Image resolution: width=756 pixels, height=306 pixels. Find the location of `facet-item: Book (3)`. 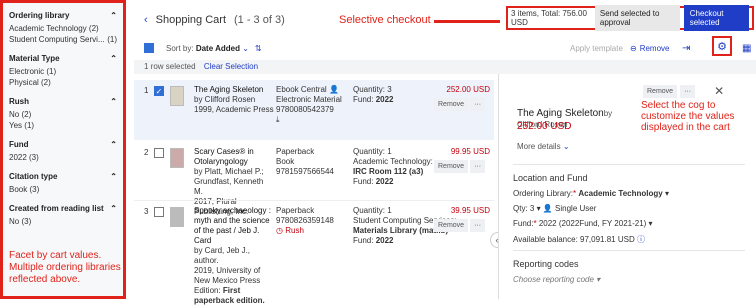

facet-item: Book (3) is located at coordinates (63, 189).